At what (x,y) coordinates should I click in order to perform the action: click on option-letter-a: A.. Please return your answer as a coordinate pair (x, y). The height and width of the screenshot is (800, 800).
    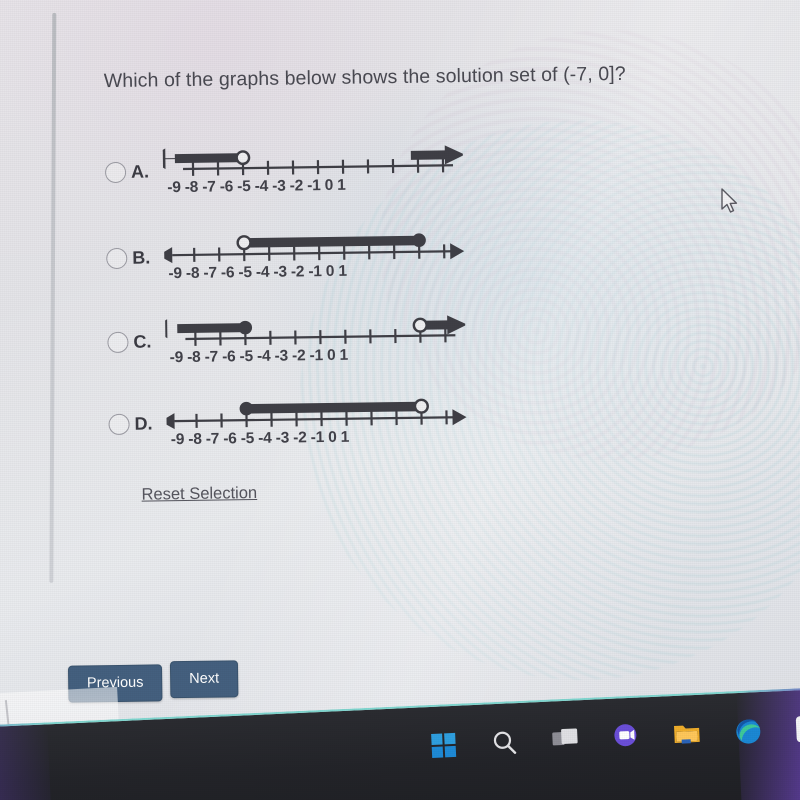
    Looking at the image, I should click on (140, 171).